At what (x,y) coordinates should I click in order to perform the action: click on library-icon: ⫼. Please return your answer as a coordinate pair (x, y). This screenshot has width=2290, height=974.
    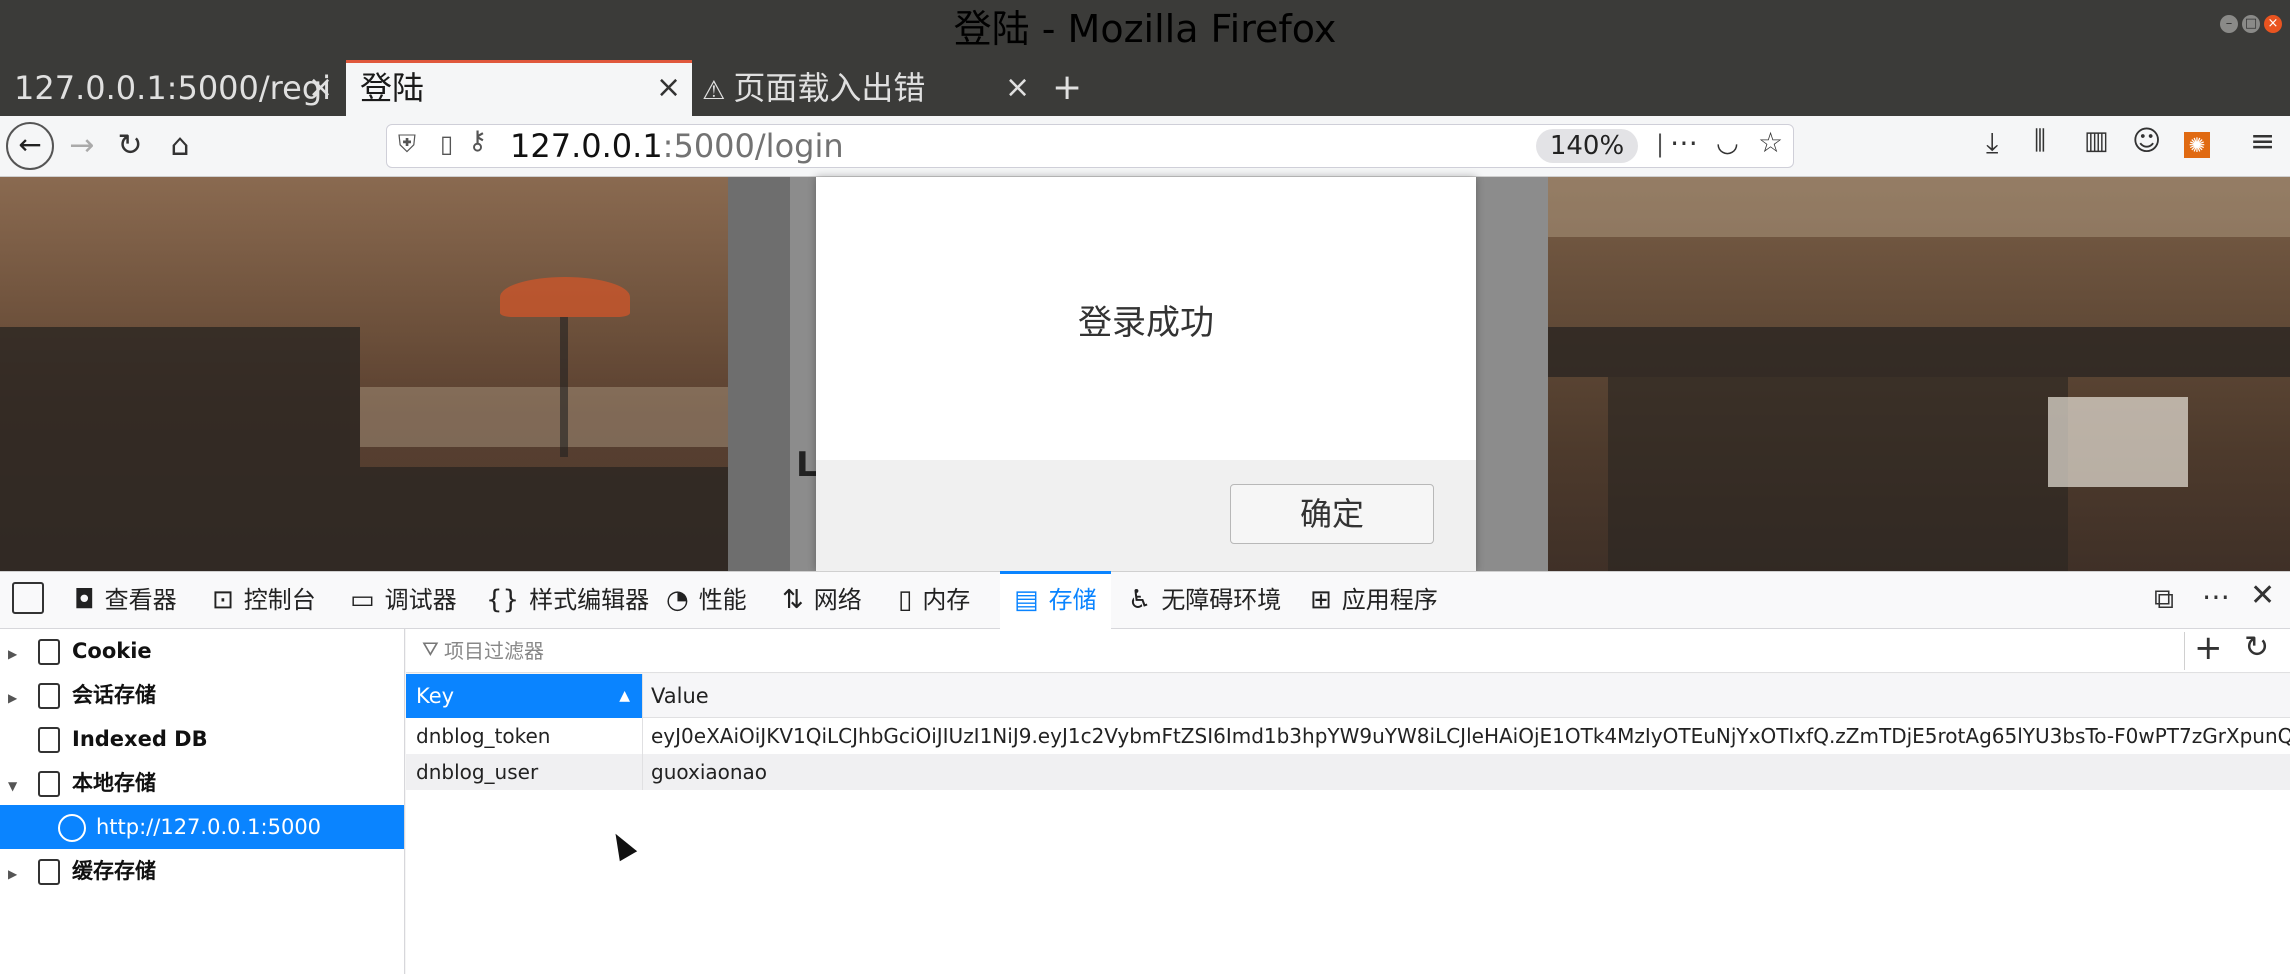
    Looking at the image, I should click on (2040, 141).